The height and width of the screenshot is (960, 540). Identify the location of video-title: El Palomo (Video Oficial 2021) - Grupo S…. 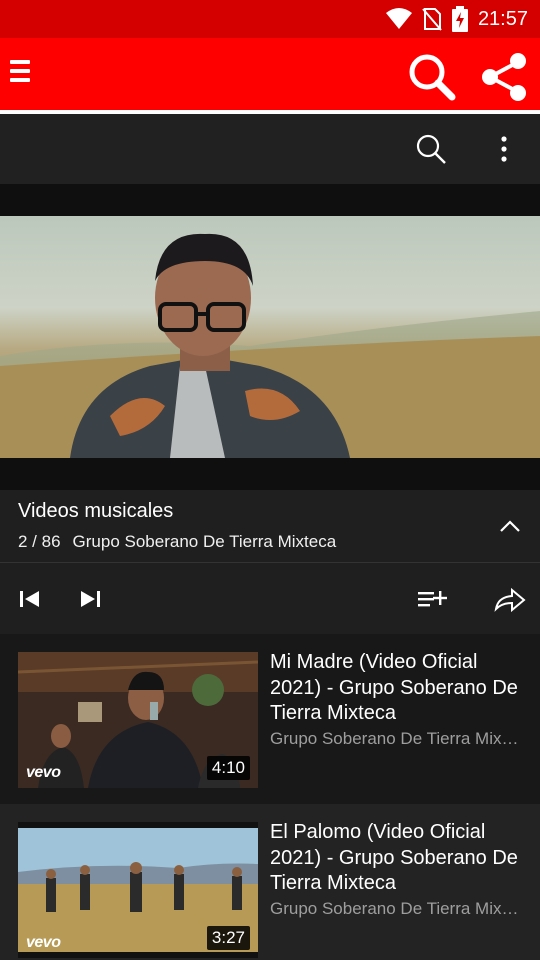
(394, 857).